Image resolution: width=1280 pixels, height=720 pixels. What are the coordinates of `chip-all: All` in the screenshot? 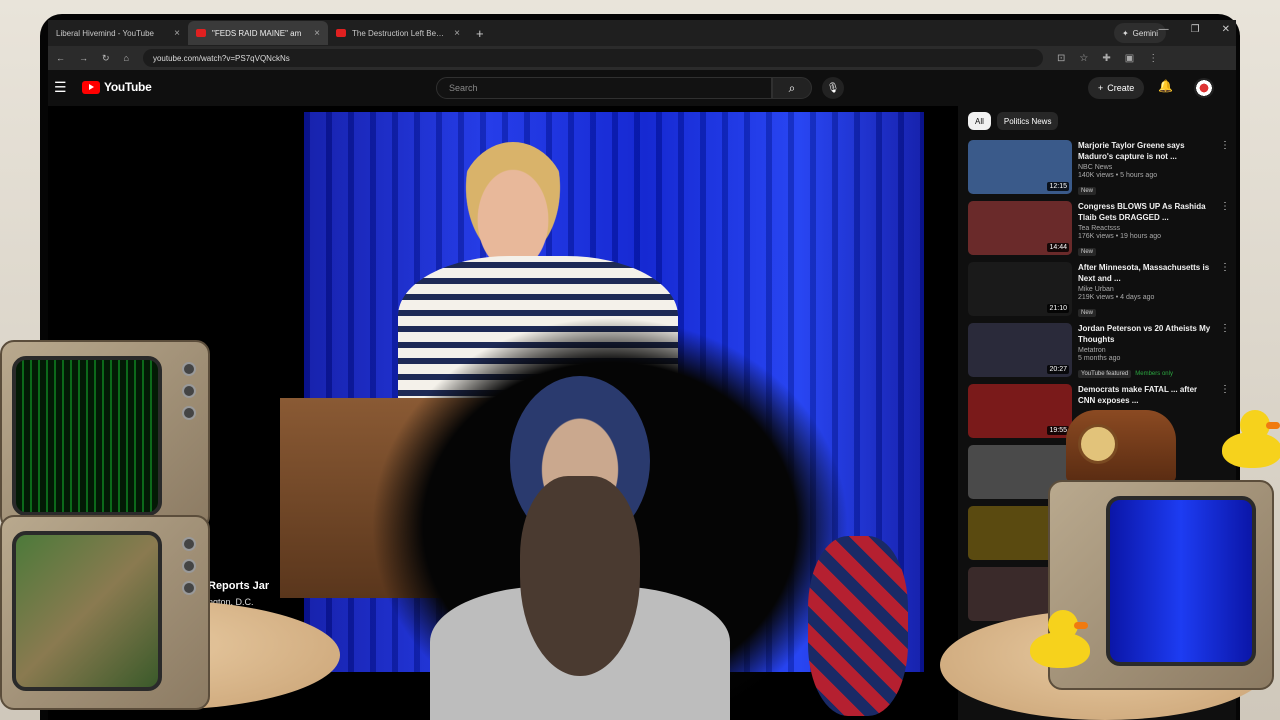 It's located at (979, 121).